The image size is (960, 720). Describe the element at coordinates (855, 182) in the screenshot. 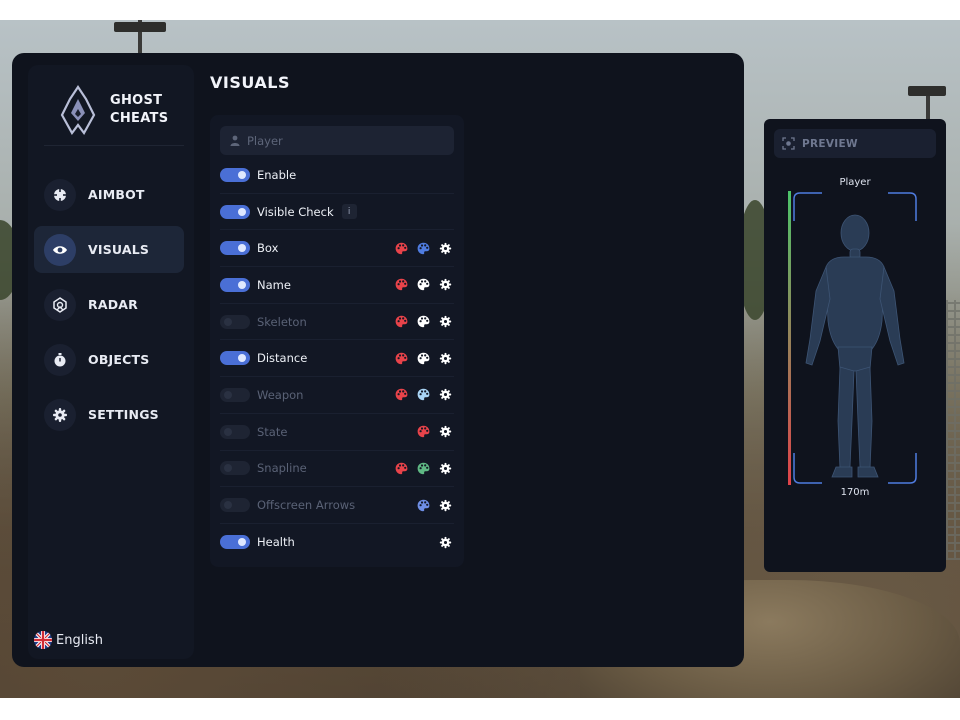

I see `preview-player-name: Player` at that location.